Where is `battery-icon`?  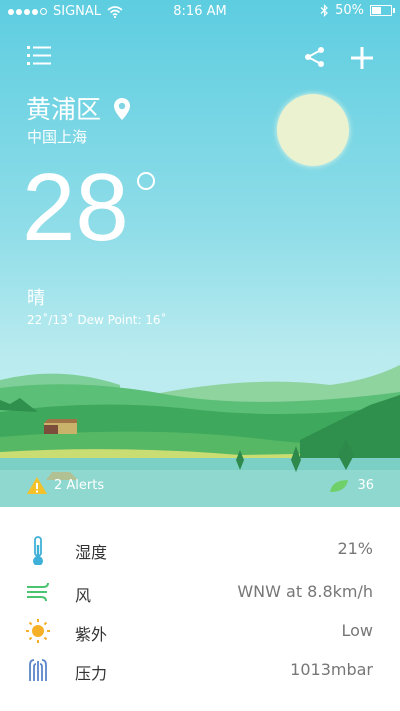 battery-icon is located at coordinates (382, 10).